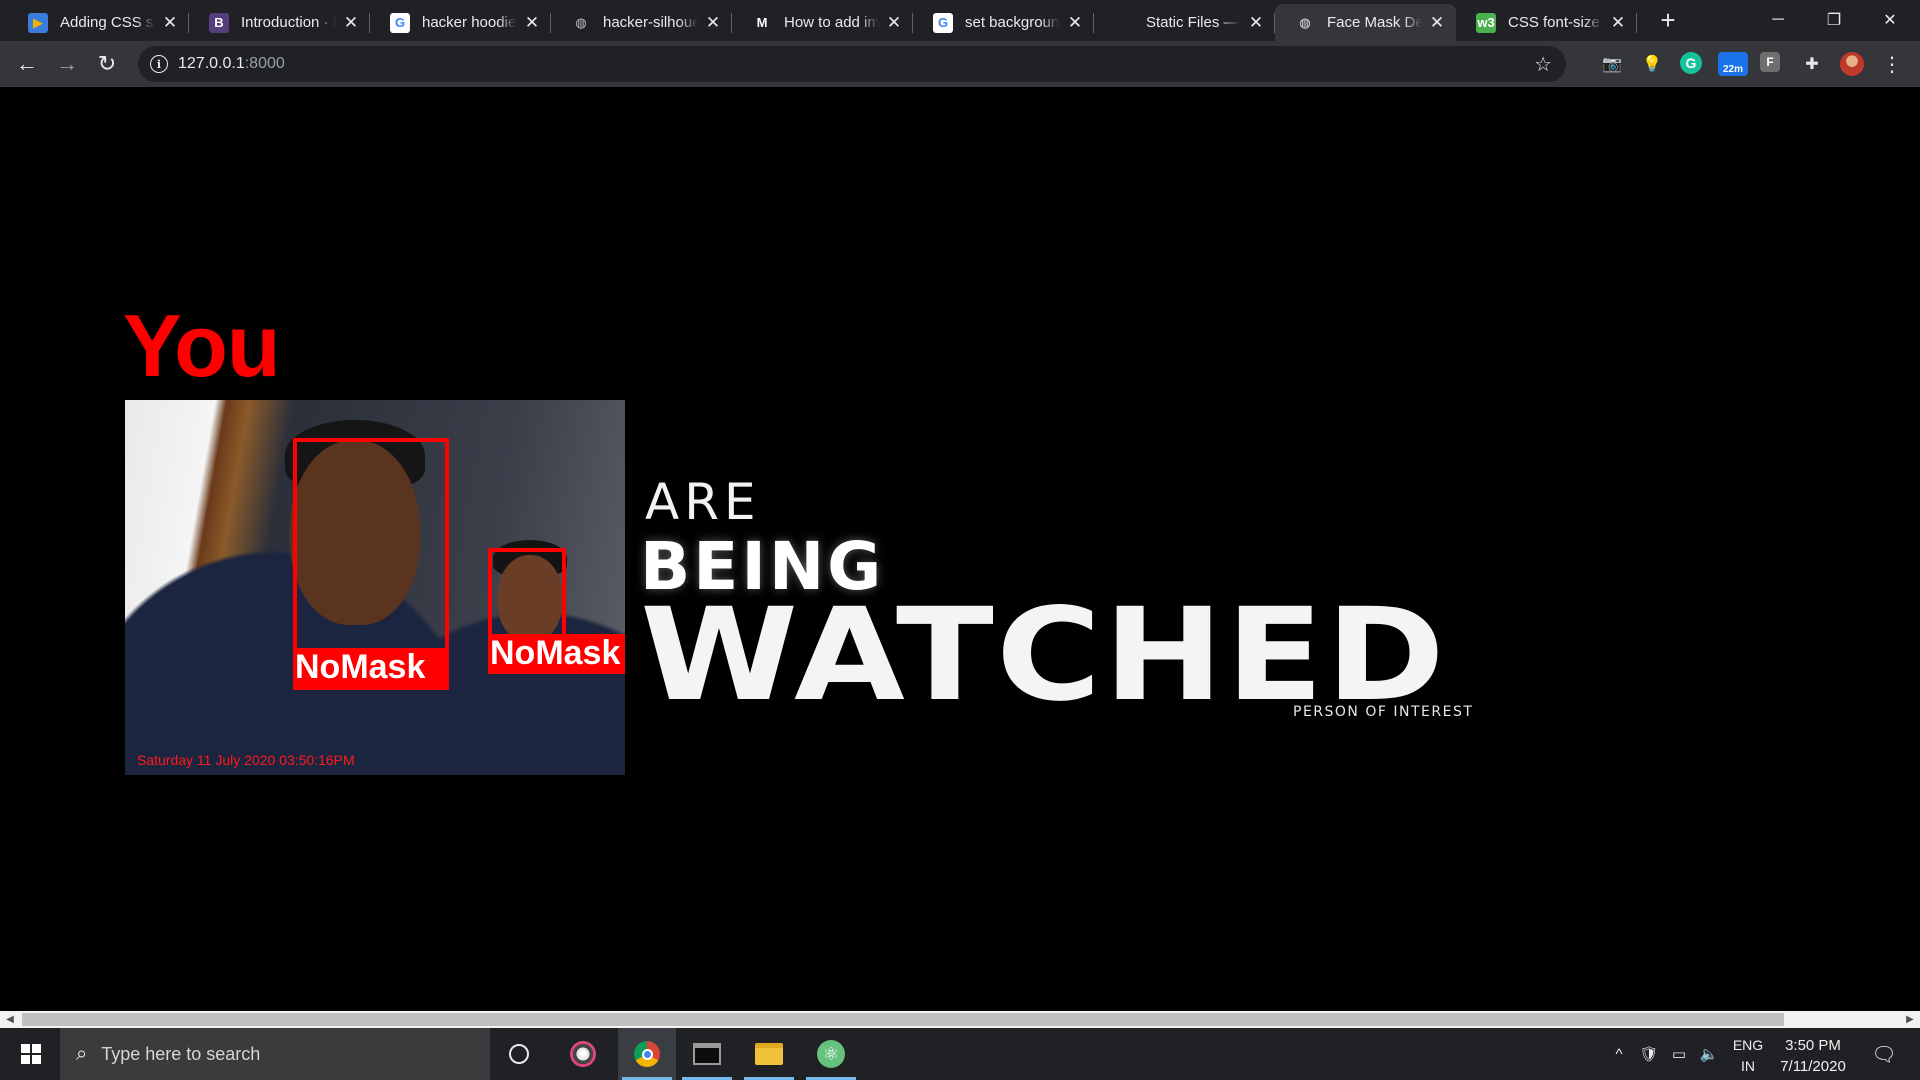 The image size is (1920, 1080). Describe the element at coordinates (650, 22) in the screenshot. I see `tab-title: hacker-silhouette` at that location.